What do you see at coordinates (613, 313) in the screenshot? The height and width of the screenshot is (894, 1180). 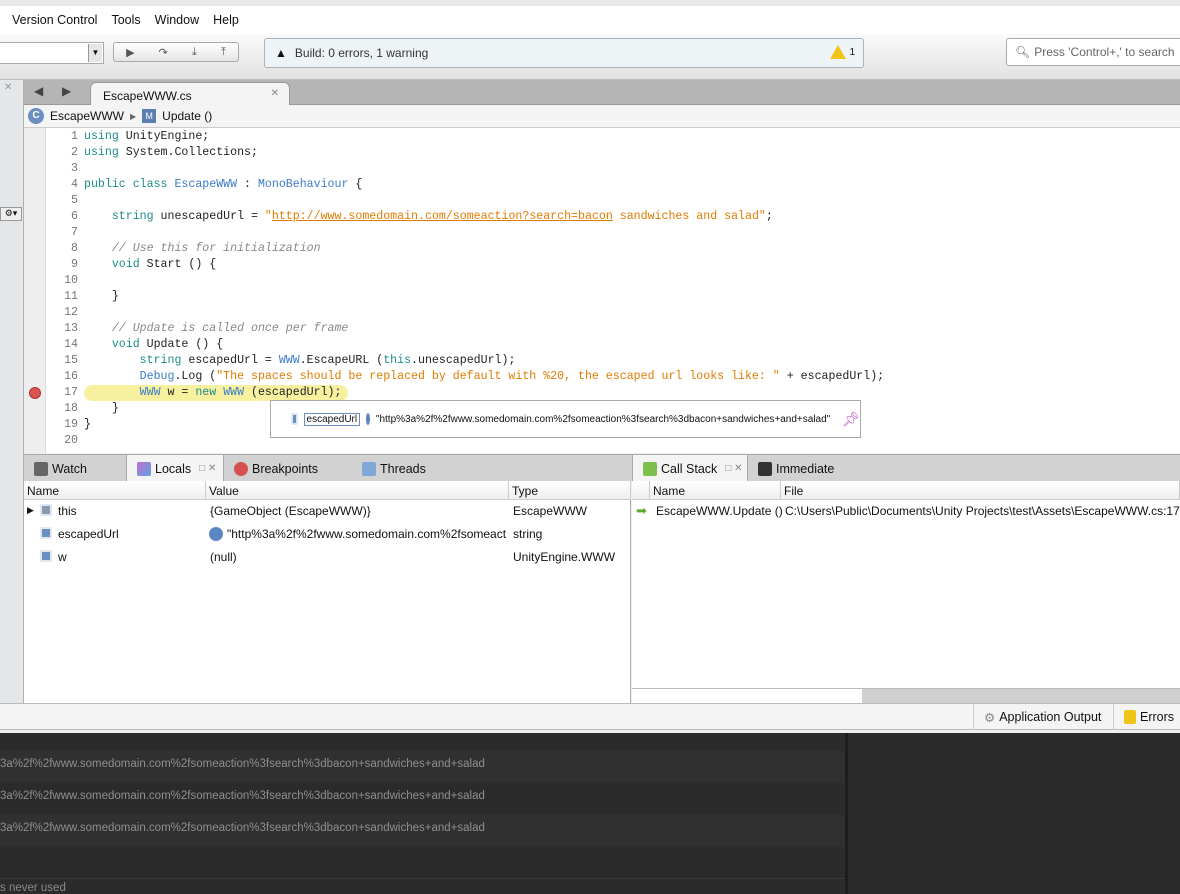 I see `code-line: 12` at bounding box center [613, 313].